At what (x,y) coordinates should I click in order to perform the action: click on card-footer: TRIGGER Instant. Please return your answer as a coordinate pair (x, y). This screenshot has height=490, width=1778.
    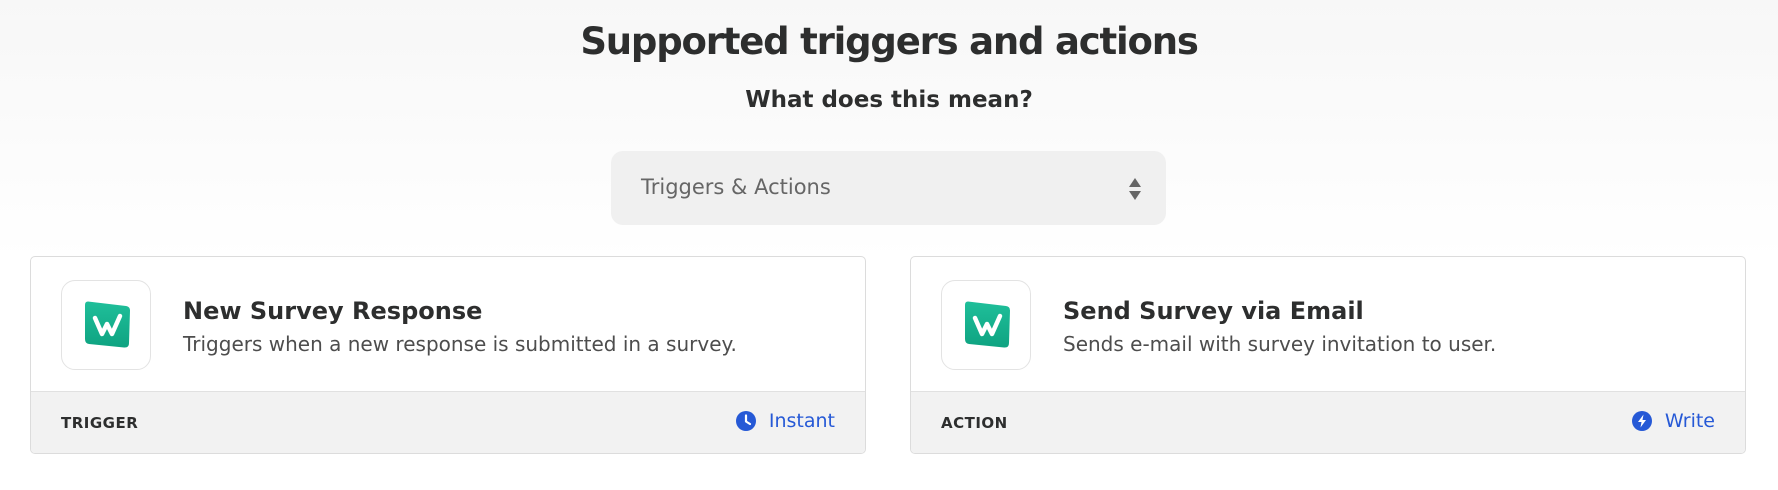
    Looking at the image, I should click on (448, 422).